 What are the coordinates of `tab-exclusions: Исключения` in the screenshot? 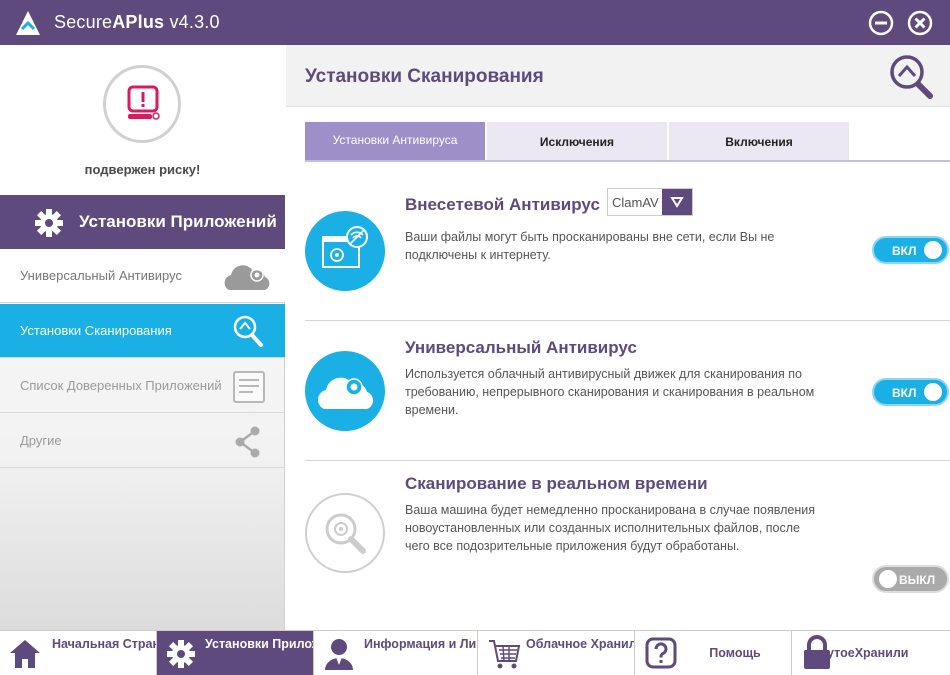 It's located at (577, 141).